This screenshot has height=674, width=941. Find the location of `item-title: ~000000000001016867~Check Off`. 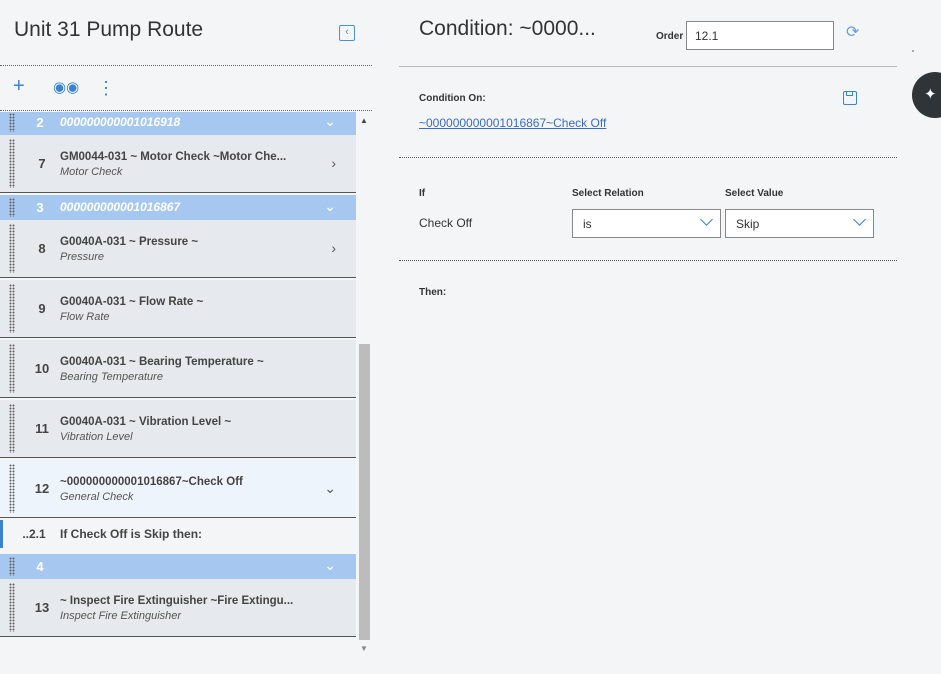

item-title: ~000000000001016867~Check Off is located at coordinates (151, 482).